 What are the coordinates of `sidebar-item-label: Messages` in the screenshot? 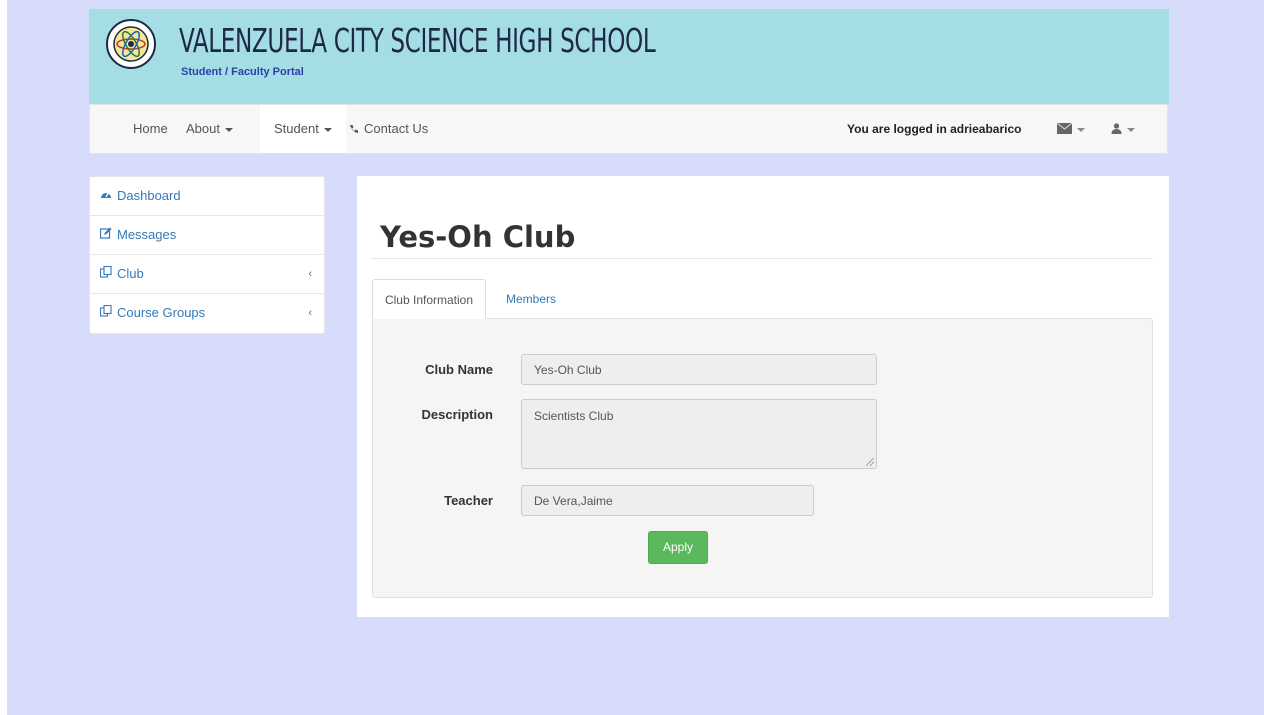 It's located at (147, 234).